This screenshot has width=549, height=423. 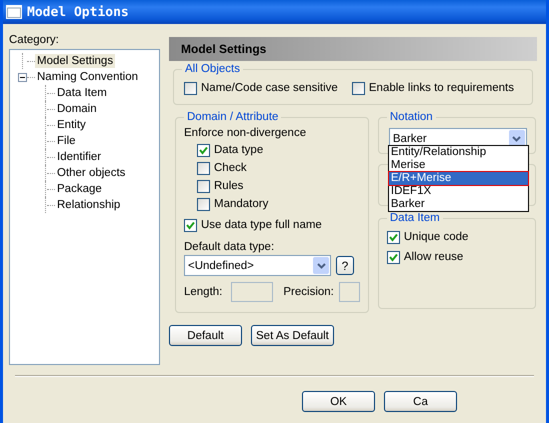 I want to click on checkbox-label: Unique code, so click(x=436, y=237).